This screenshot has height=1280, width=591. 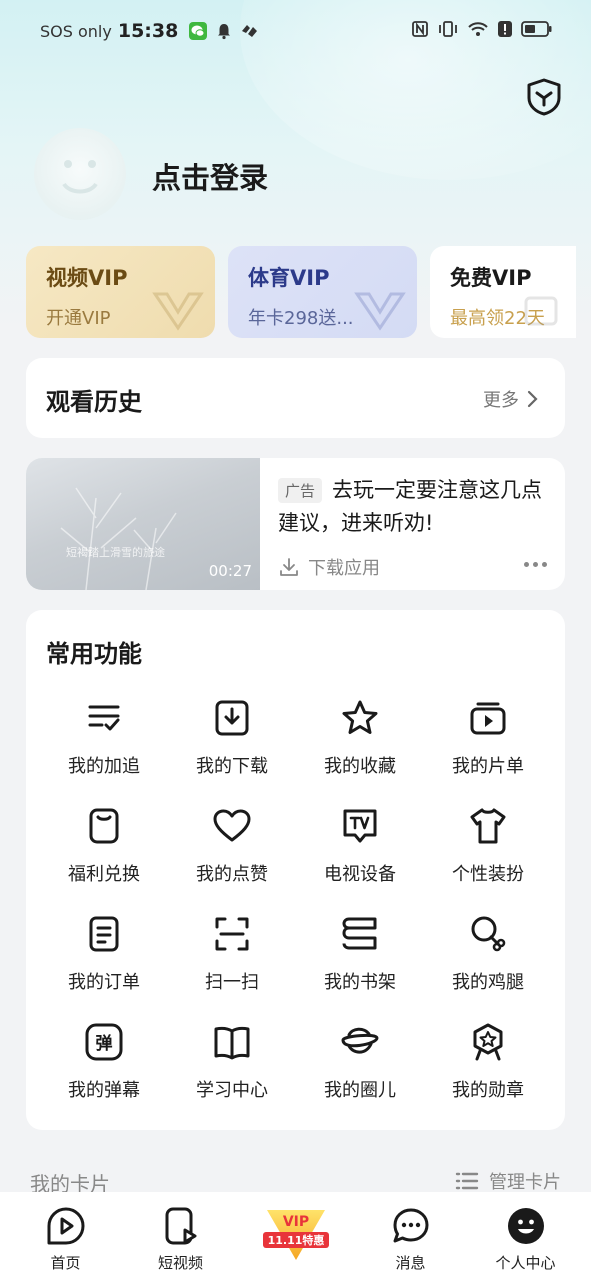 I want to click on svg-text: 弹, so click(x=104, y=1043).